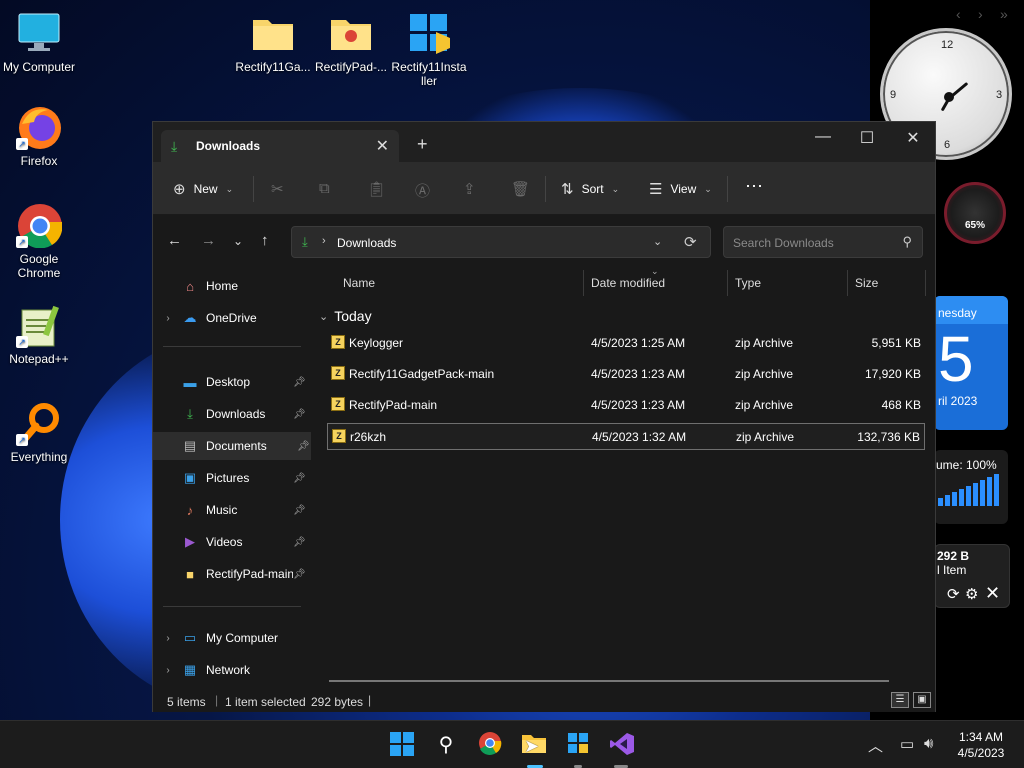 This screenshot has height=768, width=1024. I want to click on sidebar-item-rectifypad-main: ■ RectifyPad-main 📌︎, so click(232, 574).